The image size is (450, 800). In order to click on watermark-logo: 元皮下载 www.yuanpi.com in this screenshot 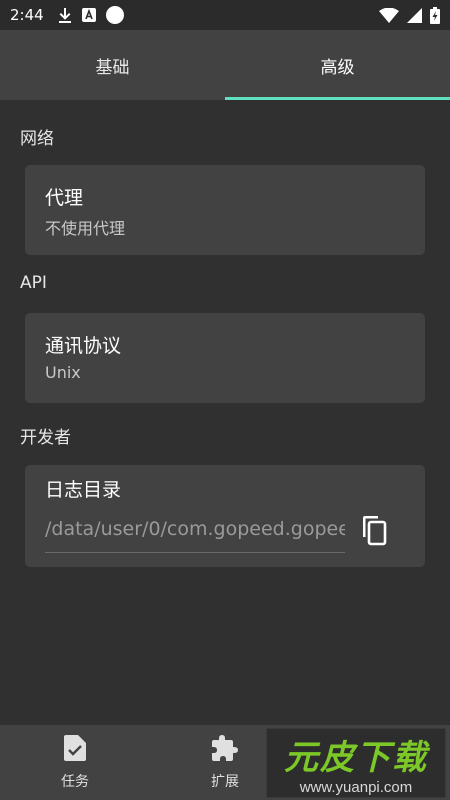, I will do `click(356, 763)`.